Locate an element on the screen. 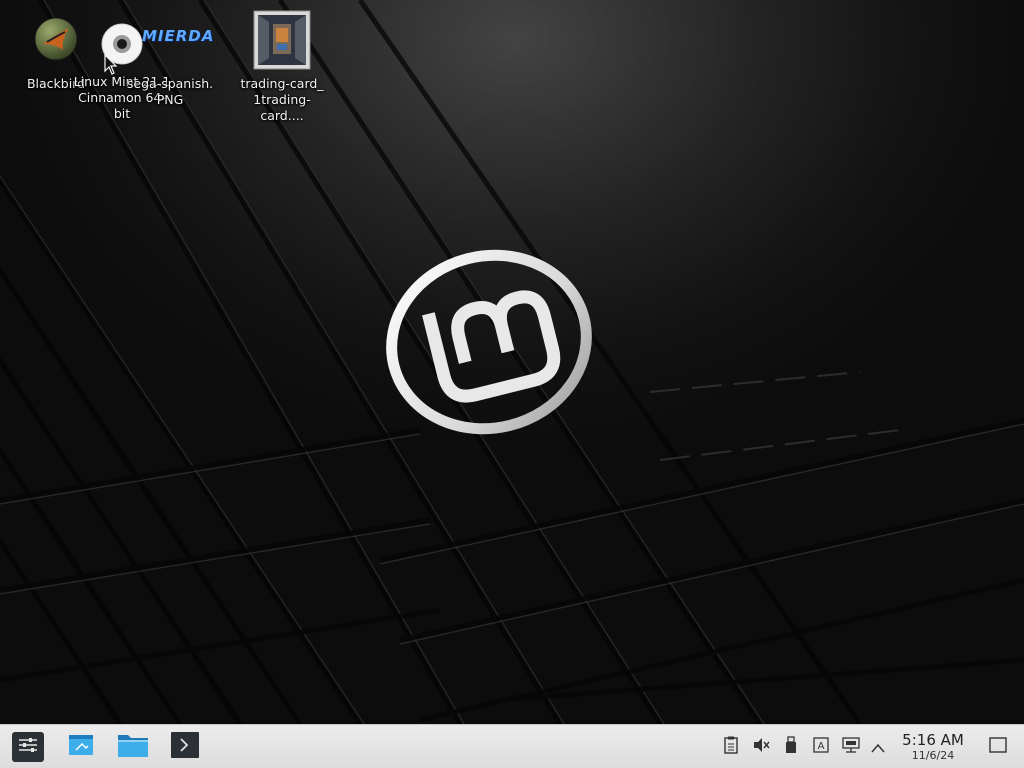  clock: 5:16 AM 11/6/24 is located at coordinates (933, 747).